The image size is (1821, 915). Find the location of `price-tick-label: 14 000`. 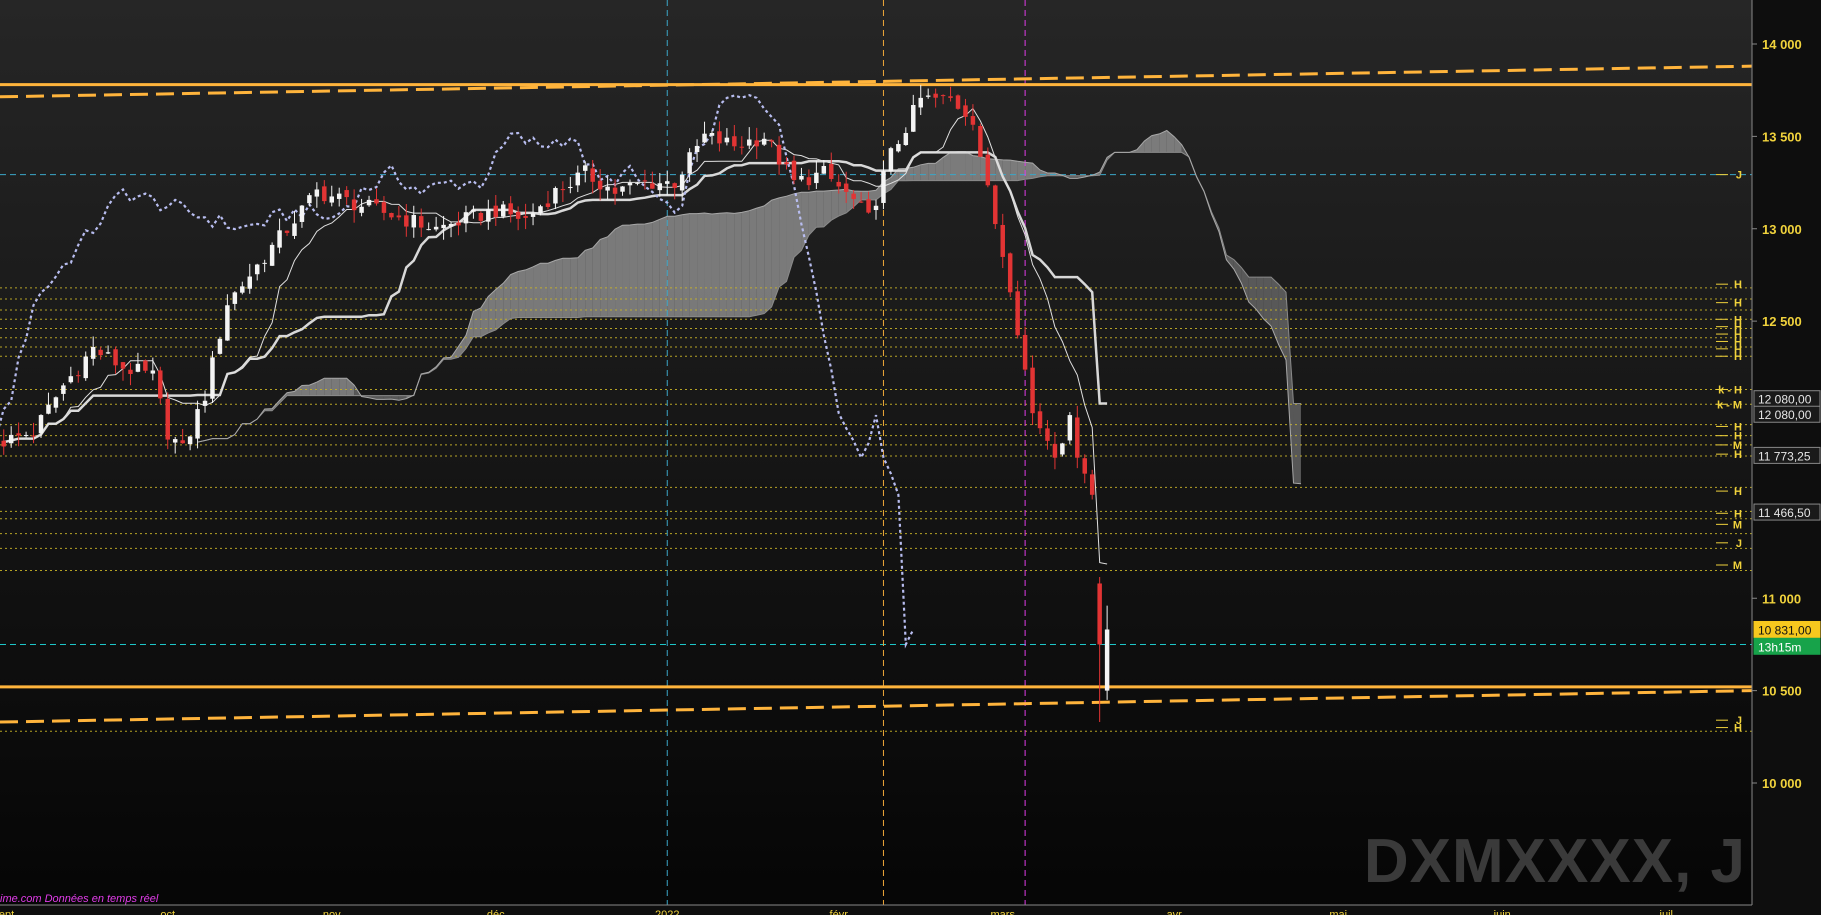

price-tick-label: 14 000 is located at coordinates (1782, 44).